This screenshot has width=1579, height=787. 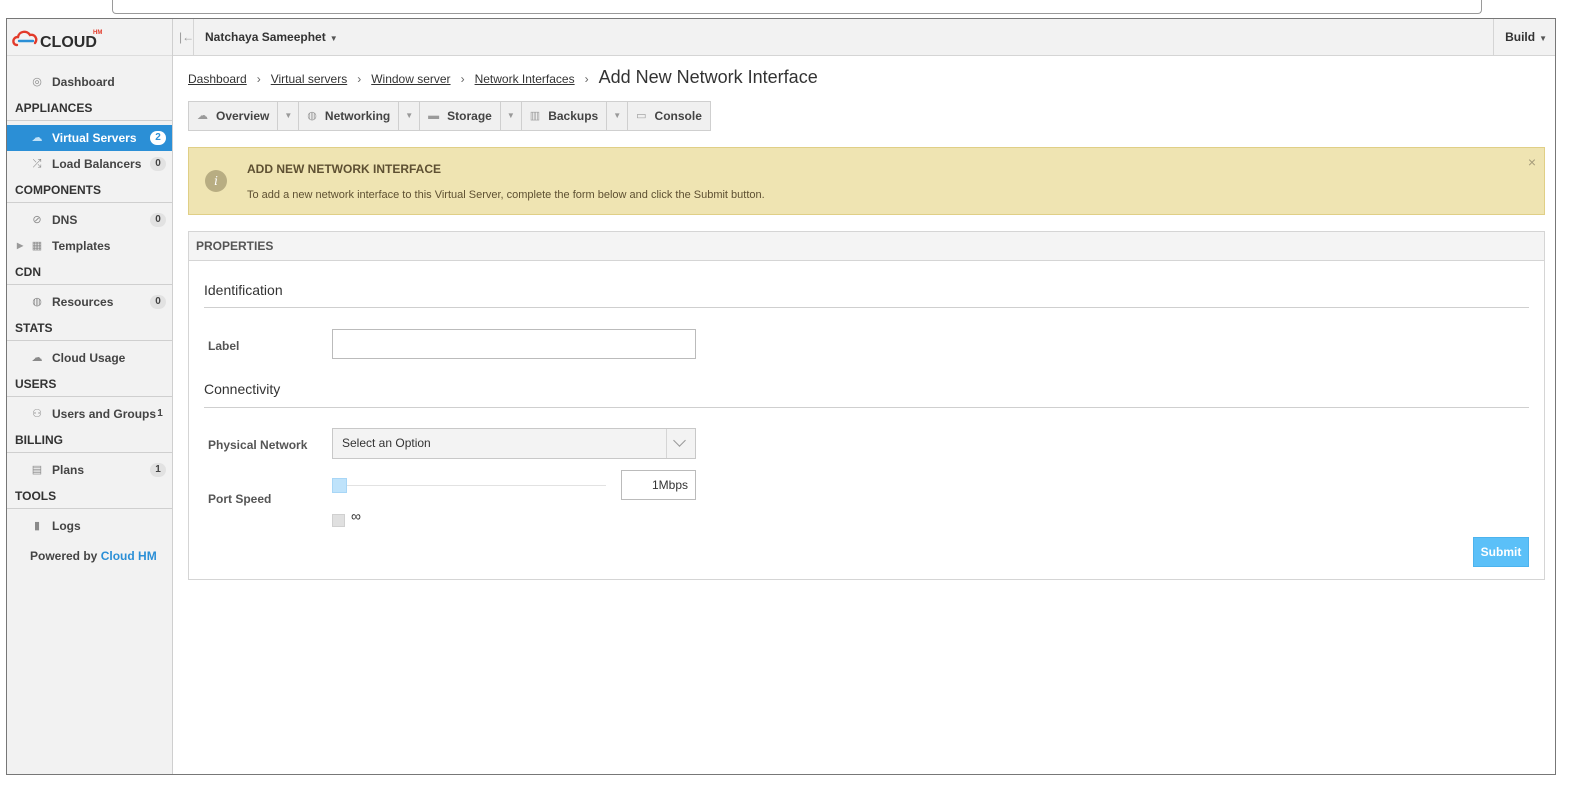 I want to click on tab-overview-dropdown: ▼, so click(x=288, y=116).